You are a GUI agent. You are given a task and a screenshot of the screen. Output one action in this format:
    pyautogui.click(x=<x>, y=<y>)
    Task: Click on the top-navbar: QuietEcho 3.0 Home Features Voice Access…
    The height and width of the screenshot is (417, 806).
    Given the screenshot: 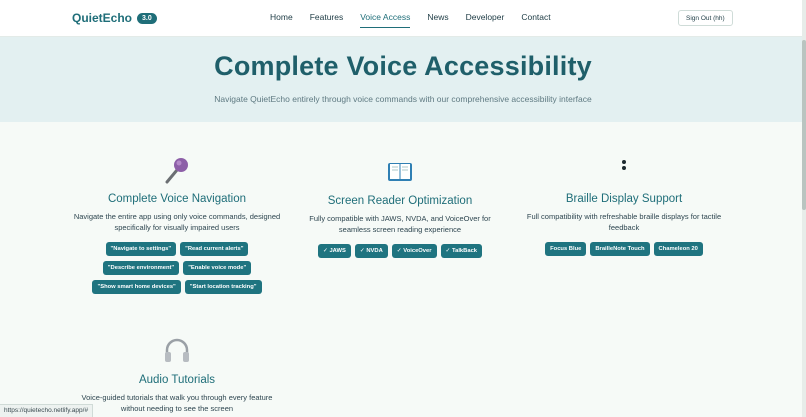 What is the action you would take?
    pyautogui.click(x=403, y=18)
    